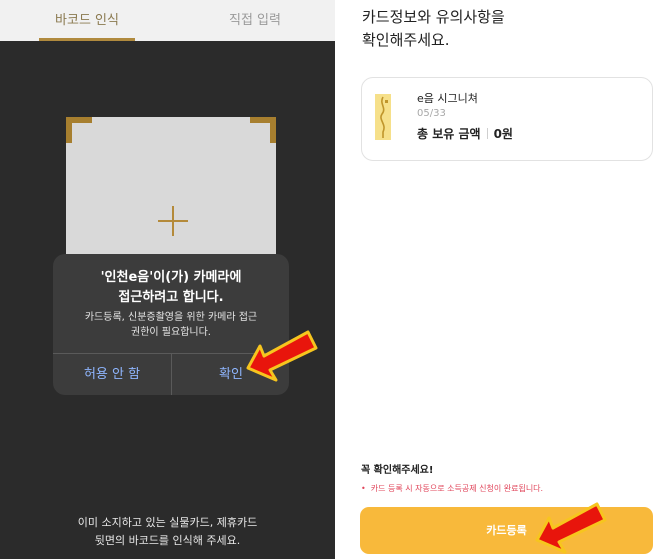 This screenshot has width=661, height=559. I want to click on notice-item: • 카드 등록 시 자동으로 소득공제 신청이 완료됩니다., so click(452, 488).